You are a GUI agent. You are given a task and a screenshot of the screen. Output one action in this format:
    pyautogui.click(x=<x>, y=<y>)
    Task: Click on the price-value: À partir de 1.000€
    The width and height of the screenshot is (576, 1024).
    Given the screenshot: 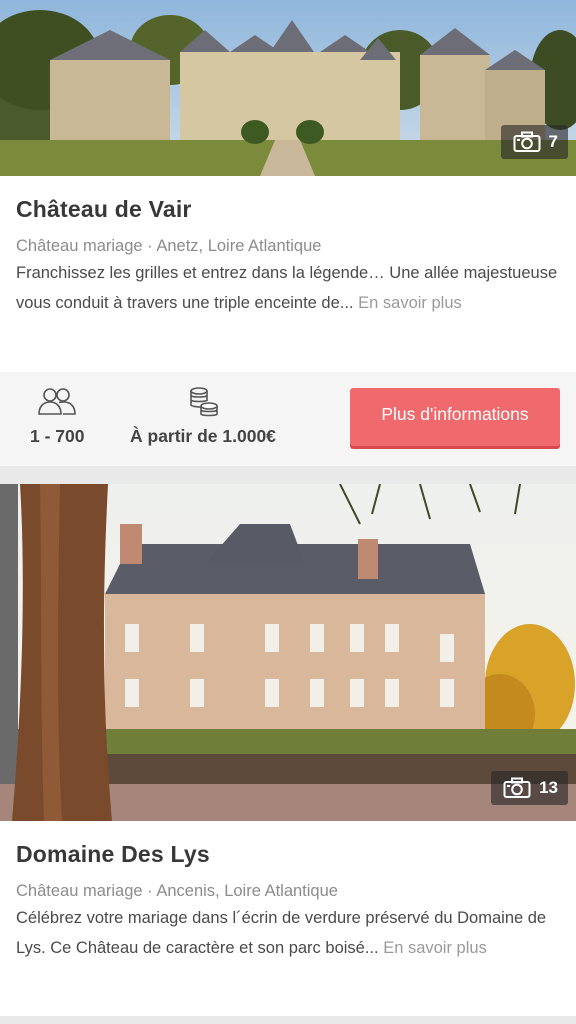 What is the action you would take?
    pyautogui.click(x=203, y=436)
    